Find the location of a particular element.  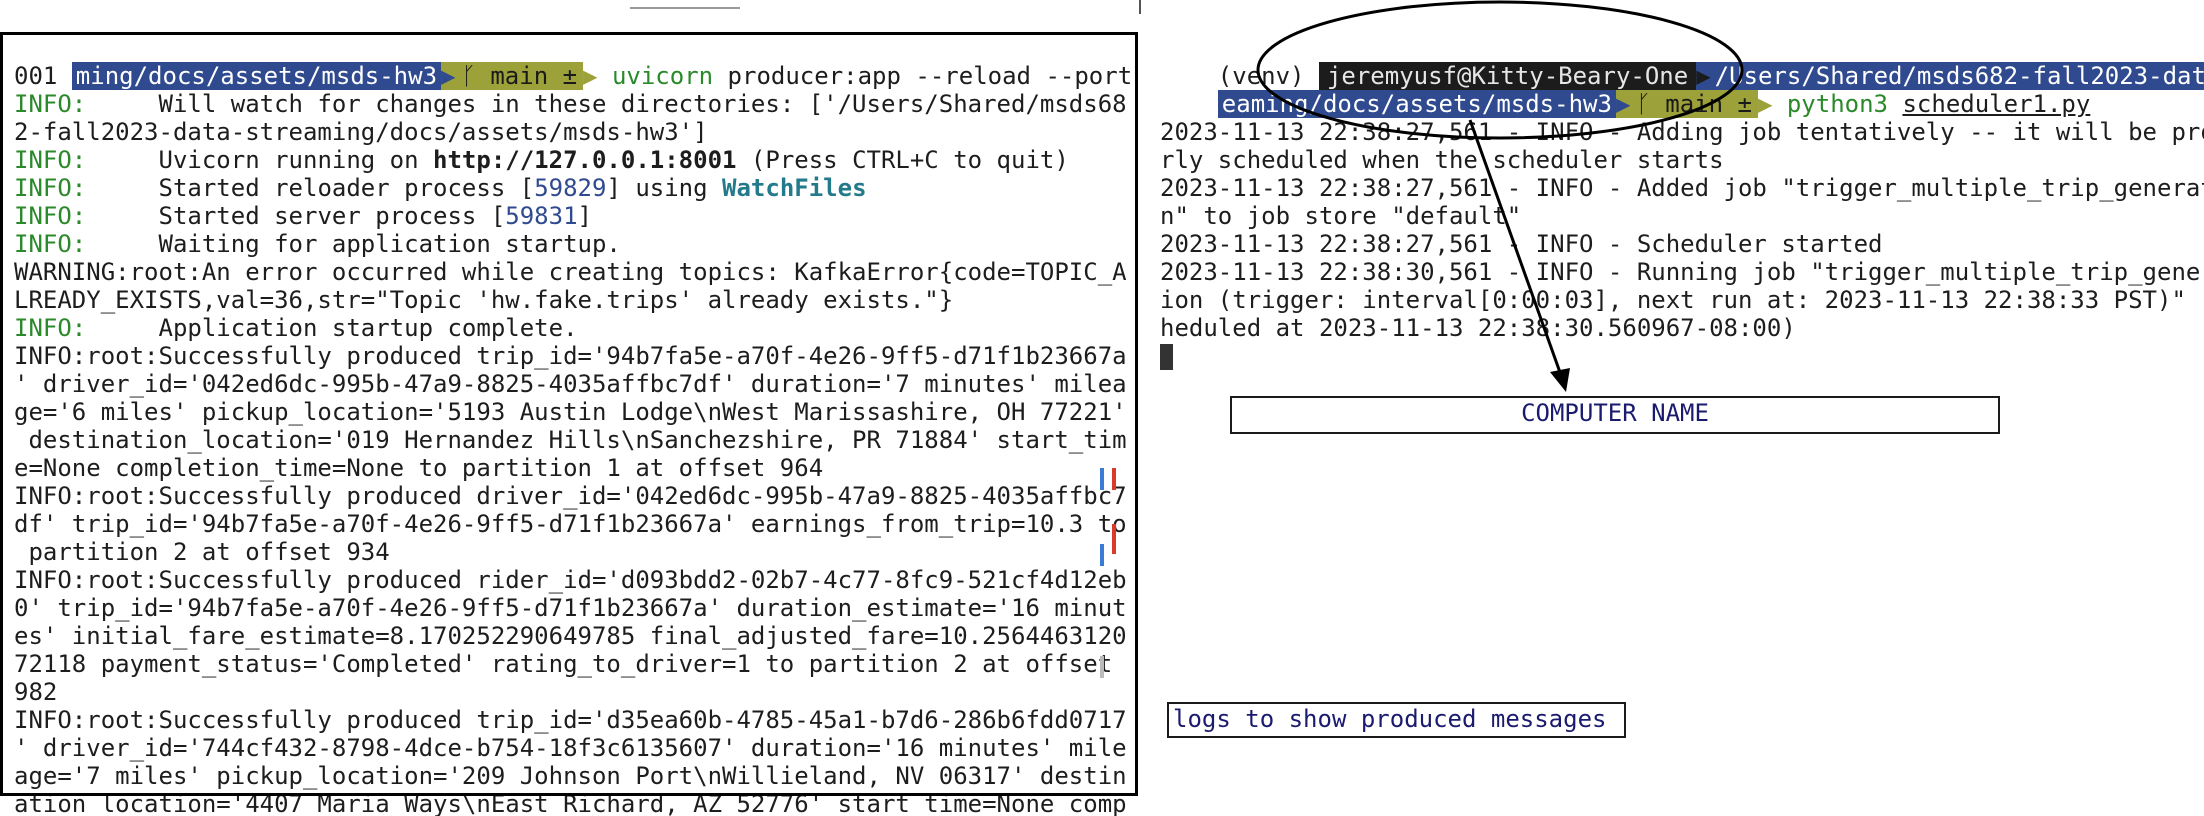

command-file: scheduler1.py is located at coordinates (1996, 104).